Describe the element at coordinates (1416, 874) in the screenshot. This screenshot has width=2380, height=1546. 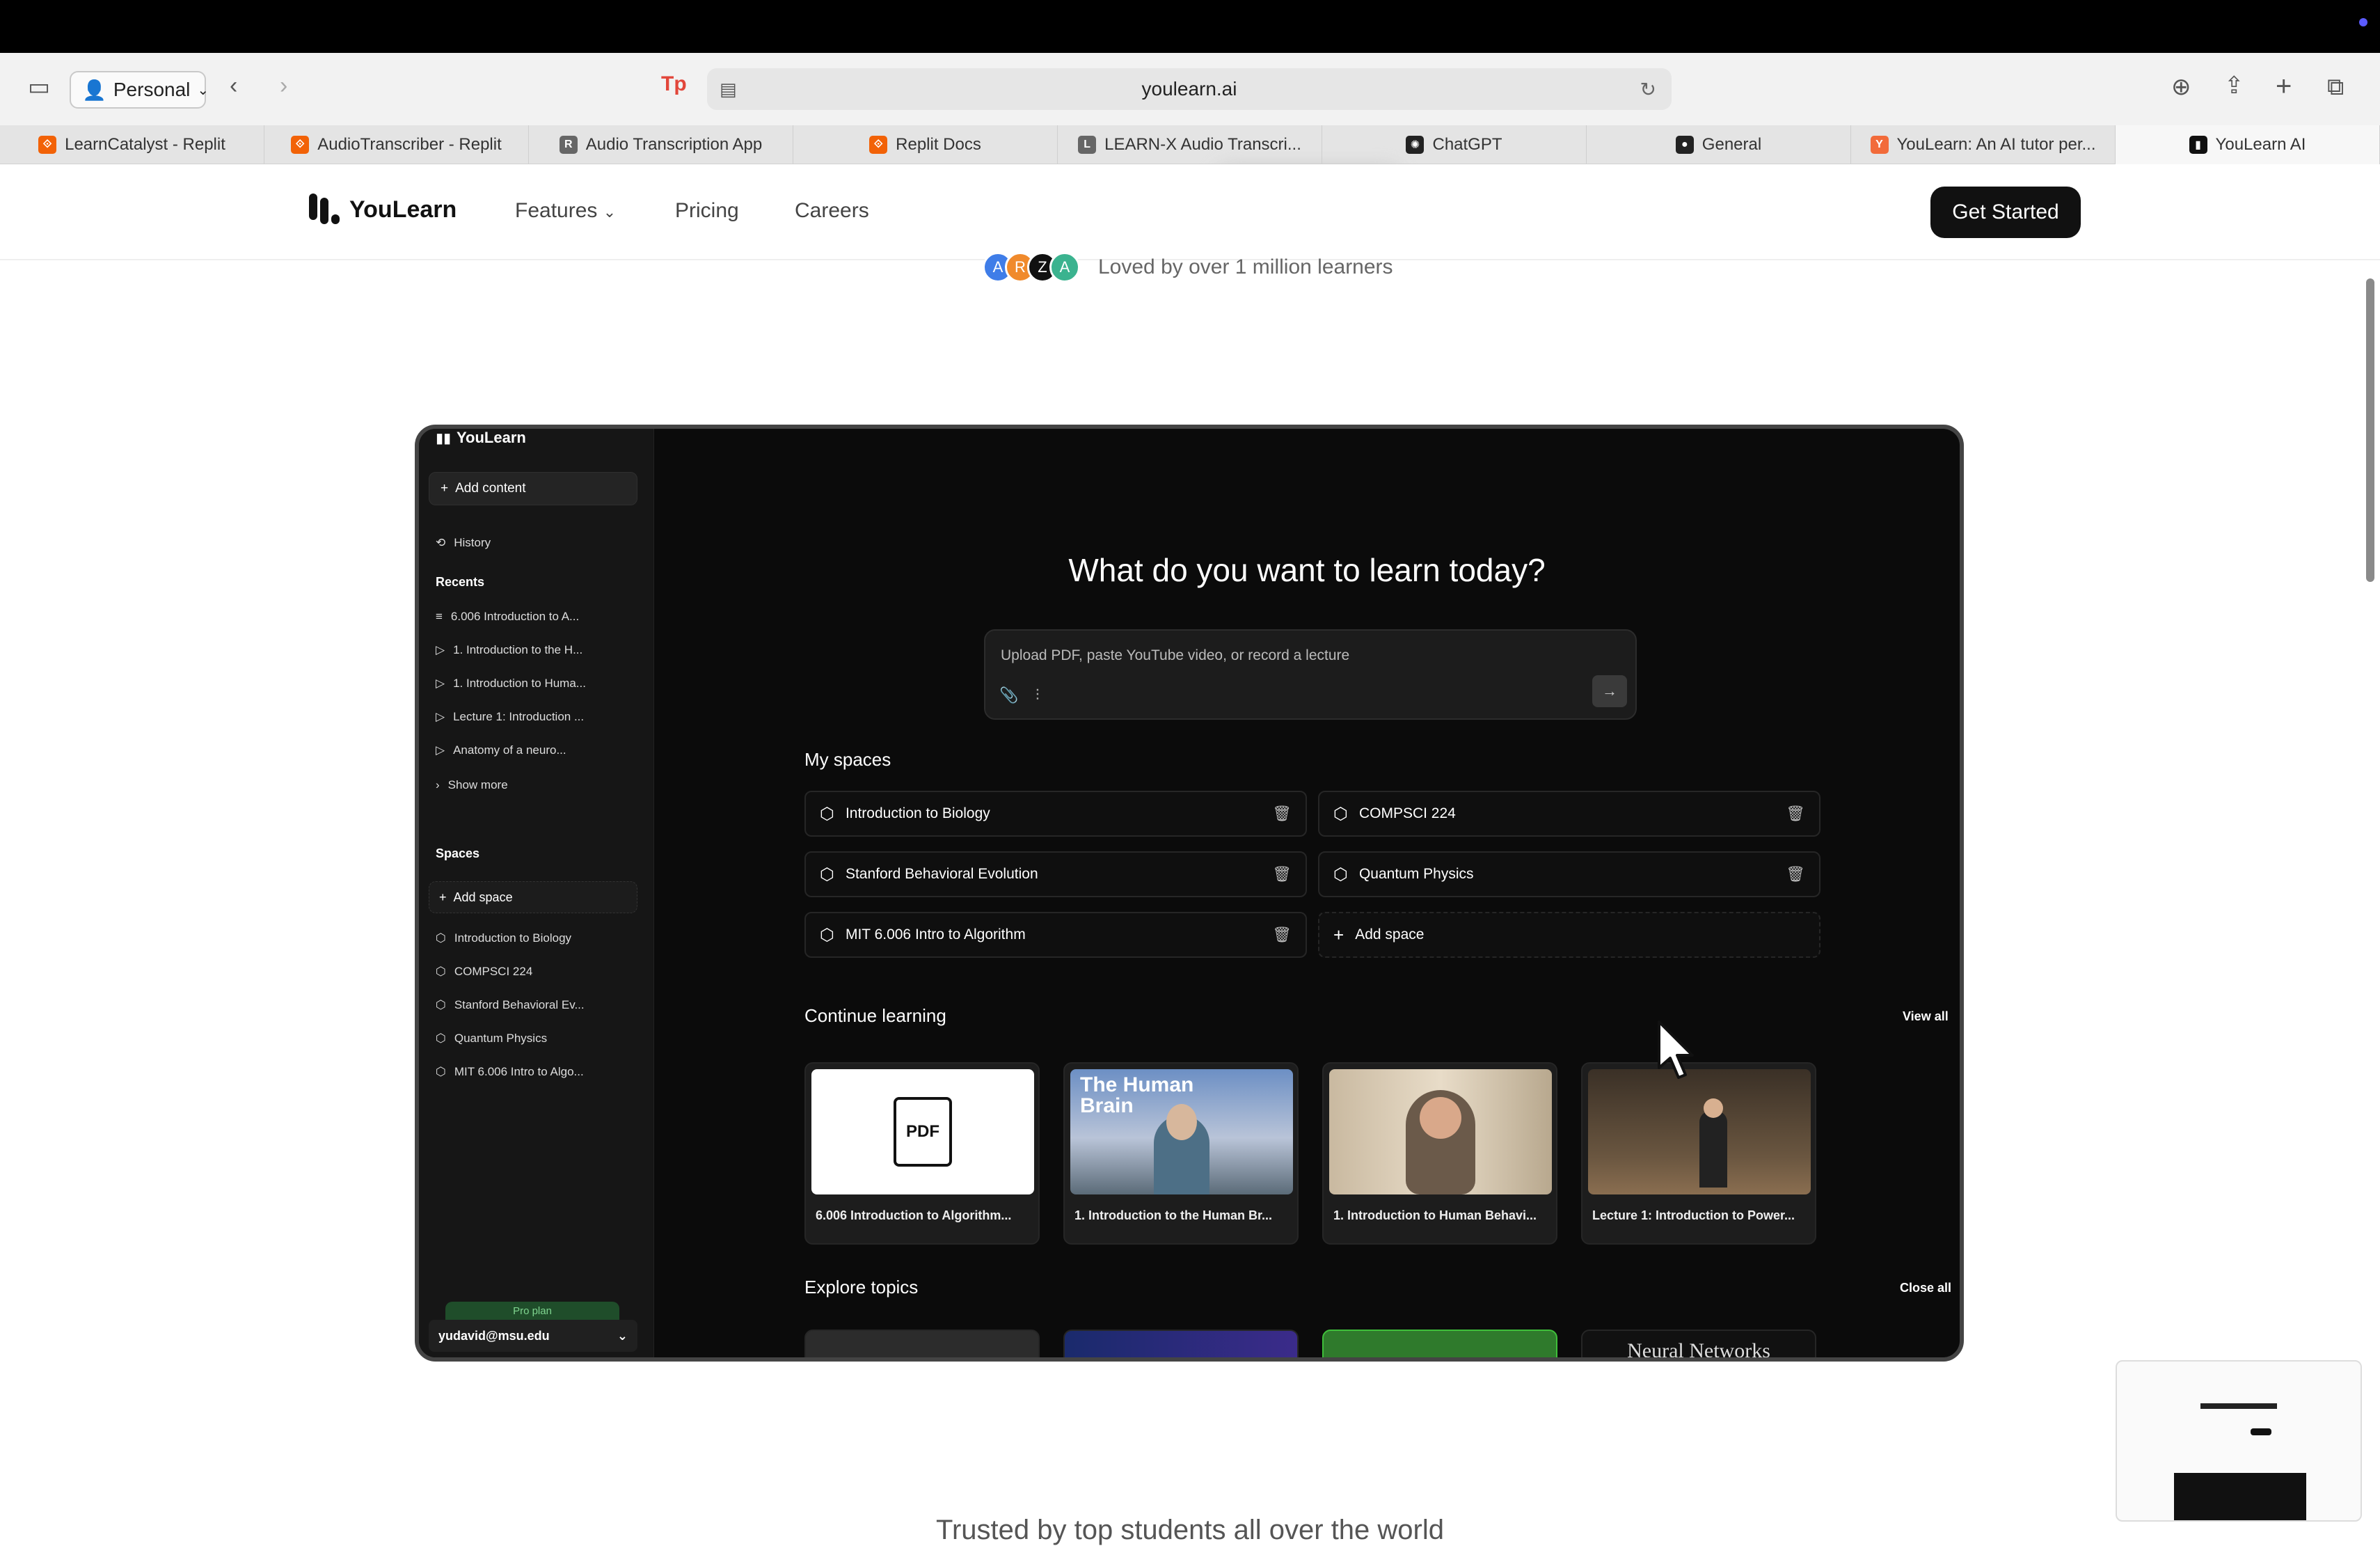
I see `space-card-label: Quantum Physics` at that location.